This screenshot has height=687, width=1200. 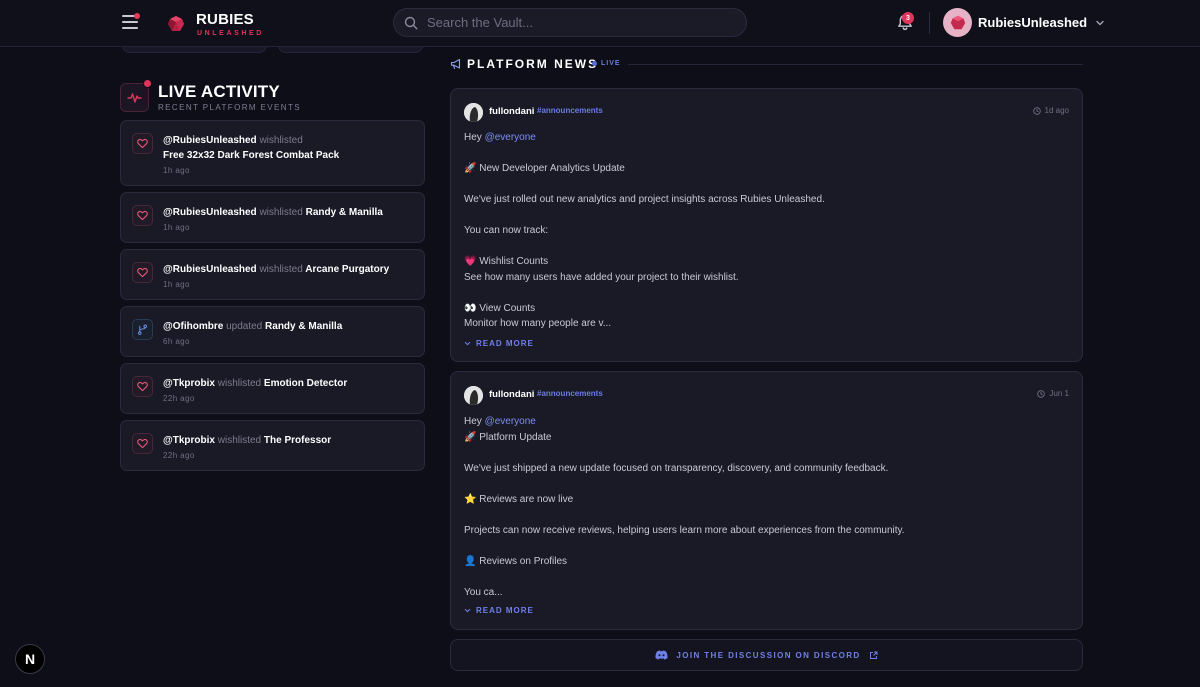 I want to click on live-activity-subtitle: RECENT PLATFORM EVENTS, so click(x=229, y=107).